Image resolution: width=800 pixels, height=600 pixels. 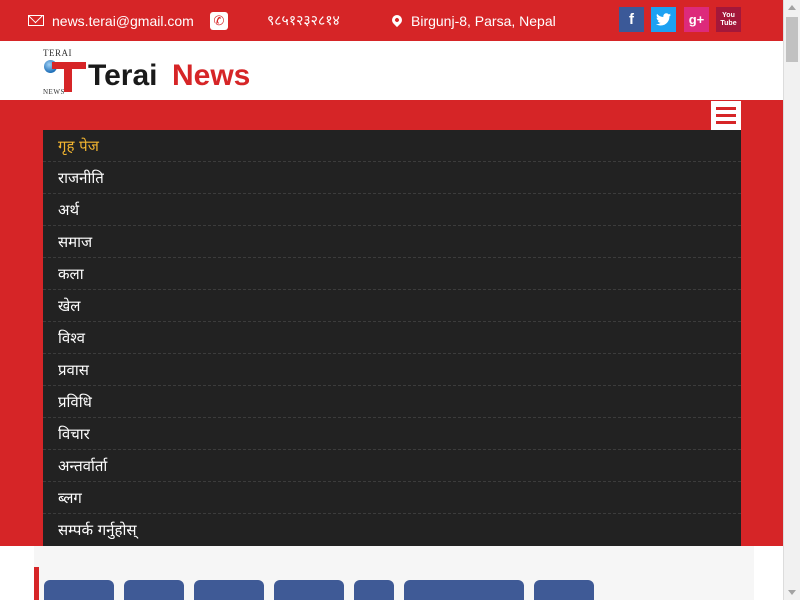 What do you see at coordinates (392, 306) in the screenshot?
I see `menu-item-sports: खेल` at bounding box center [392, 306].